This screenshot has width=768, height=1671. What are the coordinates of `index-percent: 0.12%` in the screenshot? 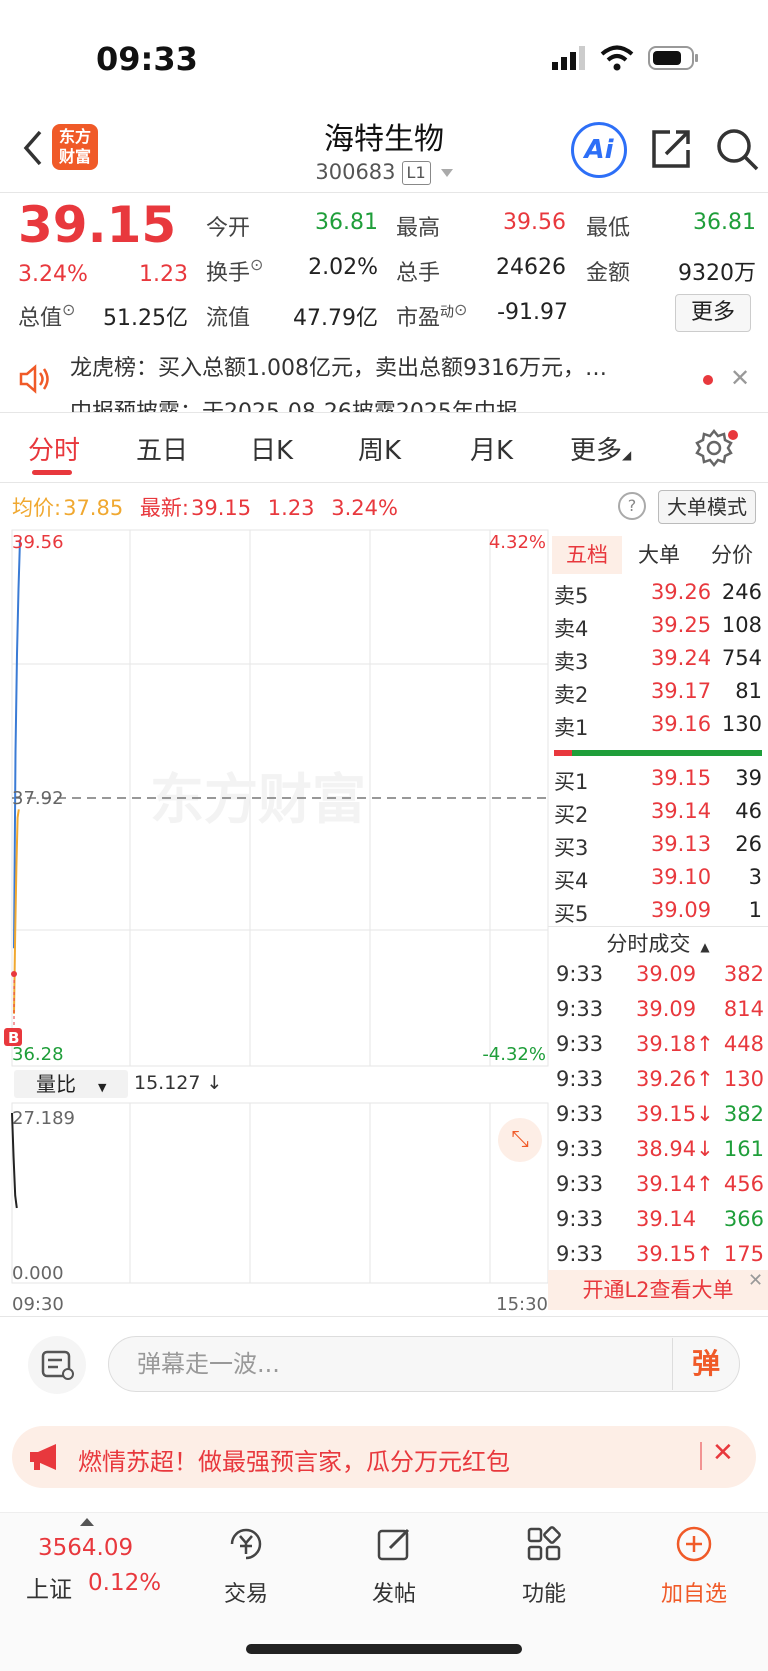 It's located at (124, 1583).